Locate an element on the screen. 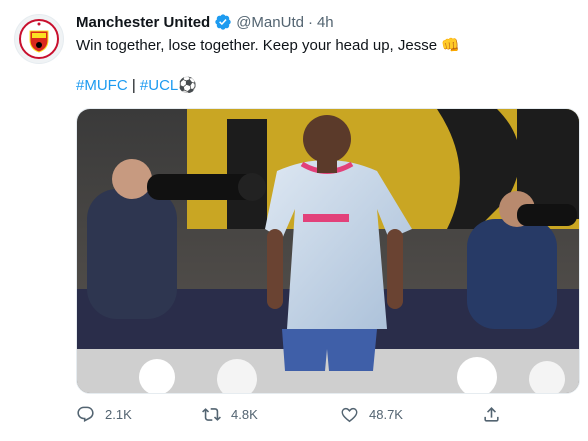 This screenshot has width=588, height=441. reply-count: 2.1K is located at coordinates (118, 414).